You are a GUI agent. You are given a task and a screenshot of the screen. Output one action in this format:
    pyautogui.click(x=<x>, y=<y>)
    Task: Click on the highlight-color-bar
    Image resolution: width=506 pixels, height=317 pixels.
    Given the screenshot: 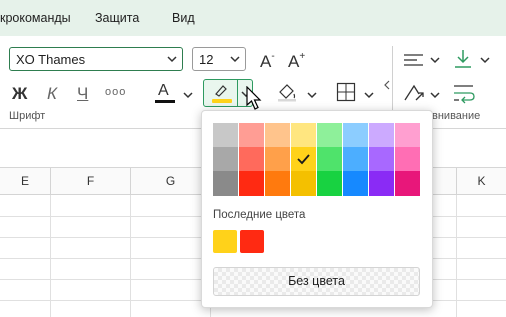 What is the action you would take?
    pyautogui.click(x=222, y=101)
    